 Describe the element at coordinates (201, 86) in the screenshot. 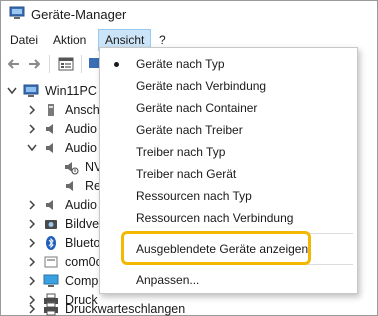

I see `menu-option-label: Geräte nach Verbindung` at that location.